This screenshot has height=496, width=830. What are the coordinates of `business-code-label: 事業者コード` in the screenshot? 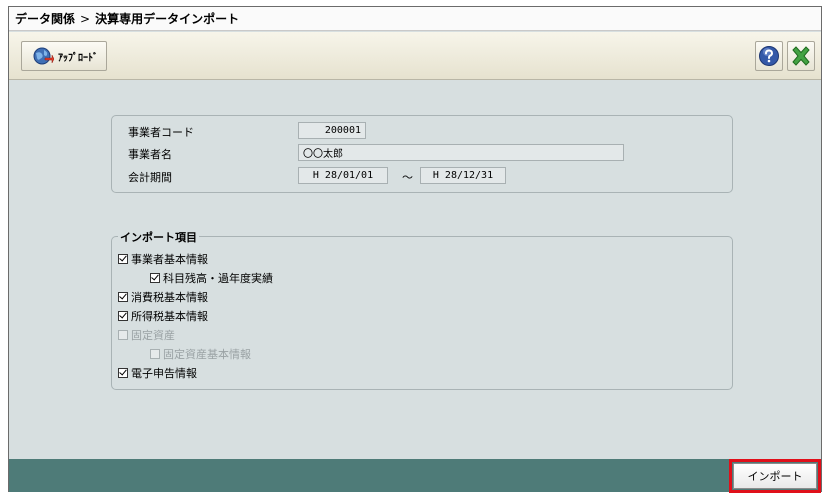 It's located at (161, 132).